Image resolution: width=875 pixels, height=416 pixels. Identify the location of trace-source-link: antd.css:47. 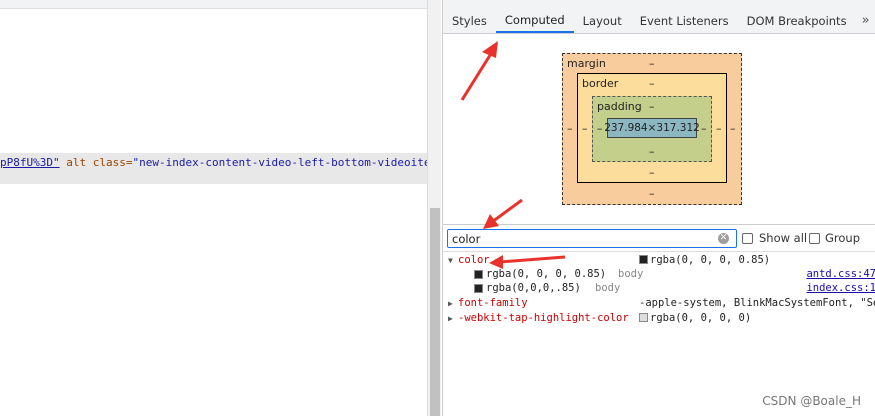
(840, 274).